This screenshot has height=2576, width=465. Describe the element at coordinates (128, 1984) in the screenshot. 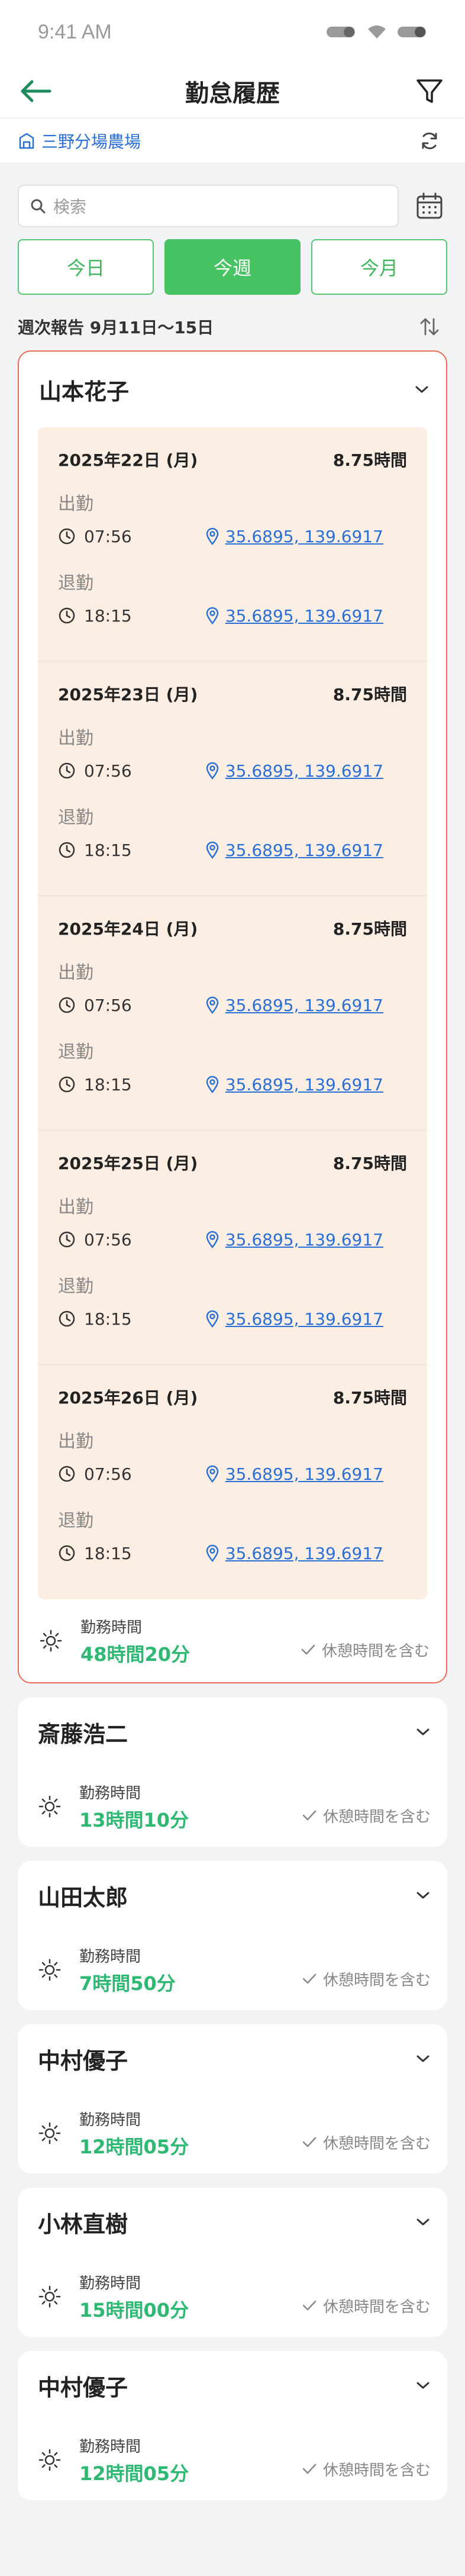

I see `total-hours: 7時間50分` at that location.